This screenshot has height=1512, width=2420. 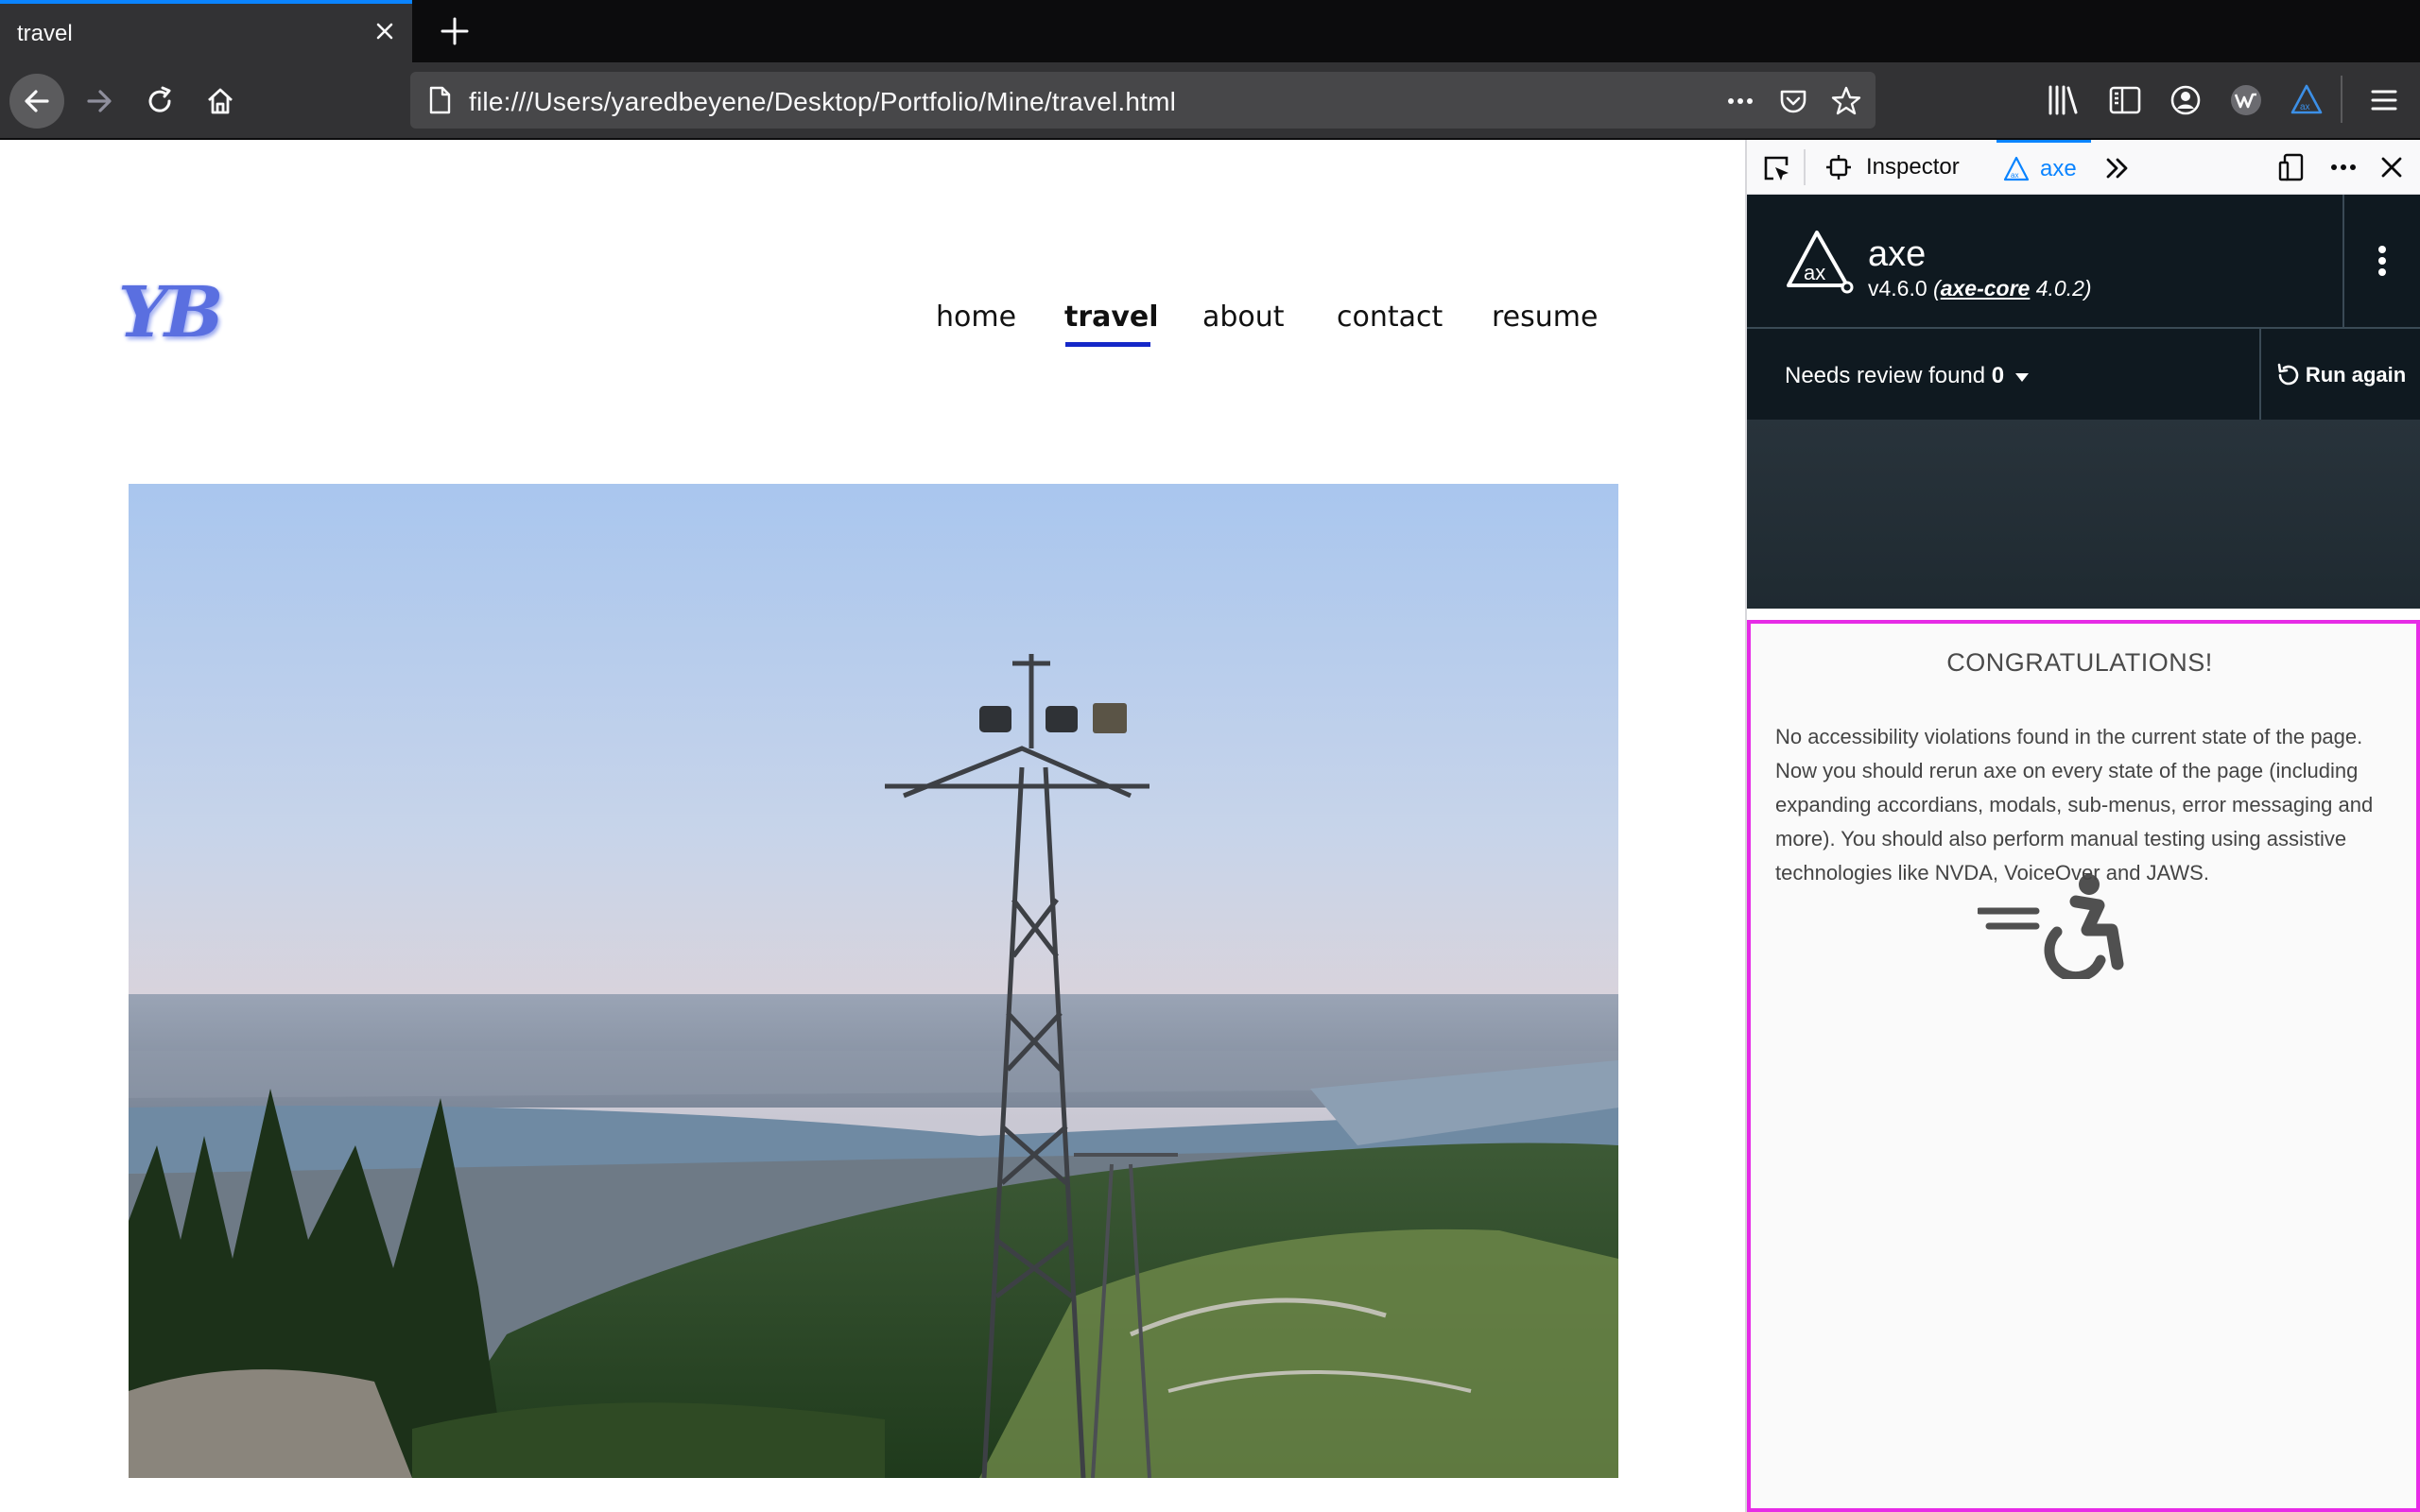 I want to click on nav-link-home: home, so click(x=976, y=317).